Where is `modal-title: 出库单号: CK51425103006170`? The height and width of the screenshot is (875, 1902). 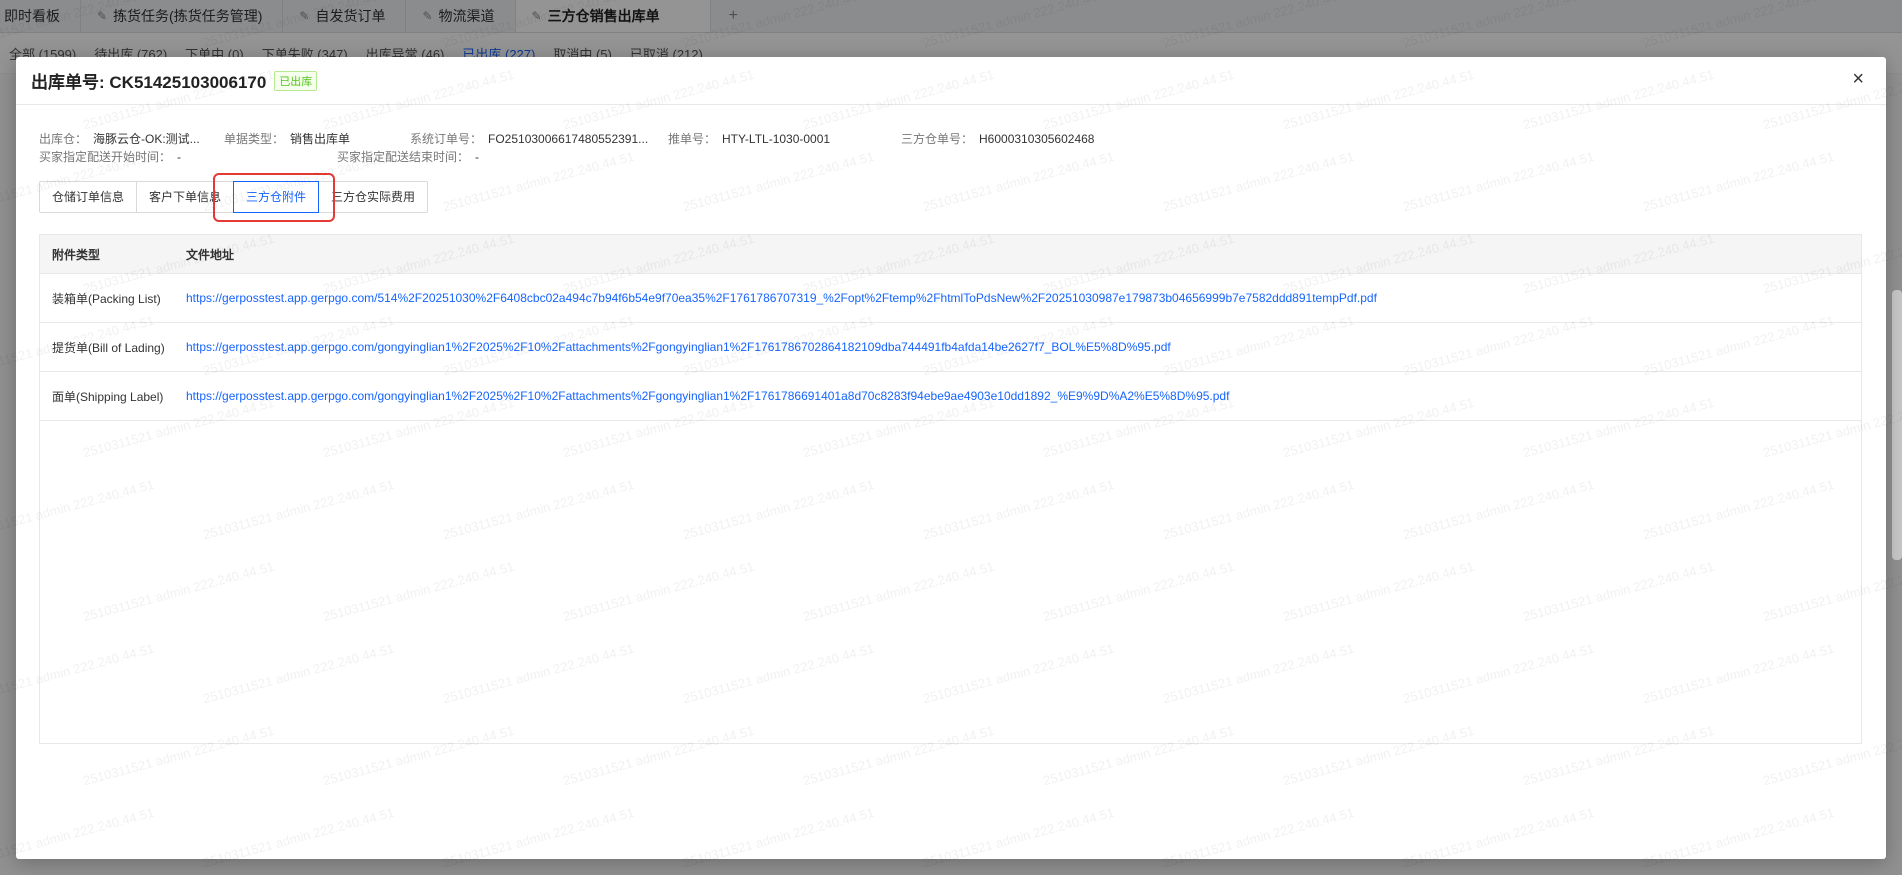 modal-title: 出库单号: CK51425103006170 is located at coordinates (149, 82).